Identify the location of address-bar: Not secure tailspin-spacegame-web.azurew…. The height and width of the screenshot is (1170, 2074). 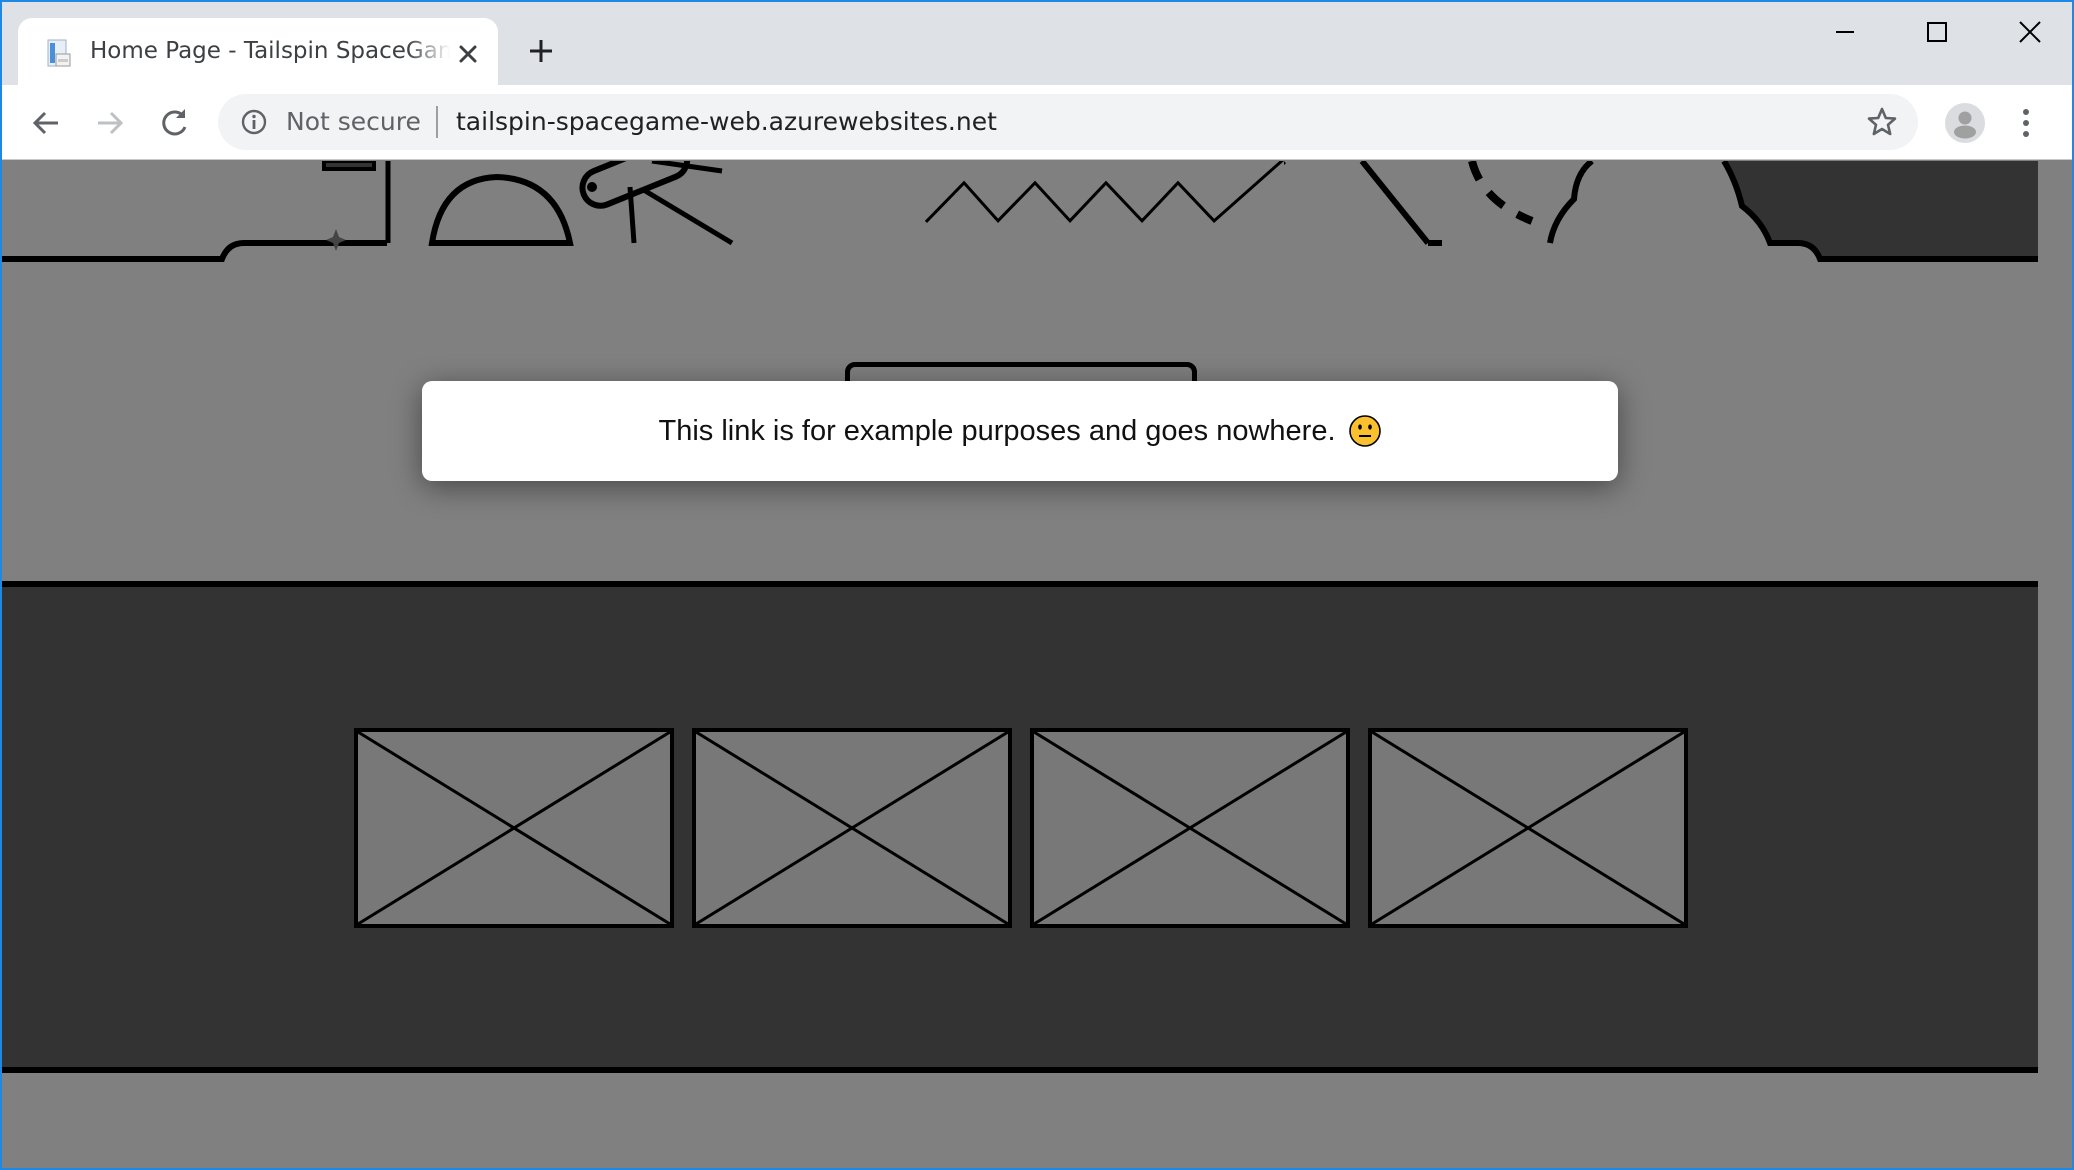
(1068, 122).